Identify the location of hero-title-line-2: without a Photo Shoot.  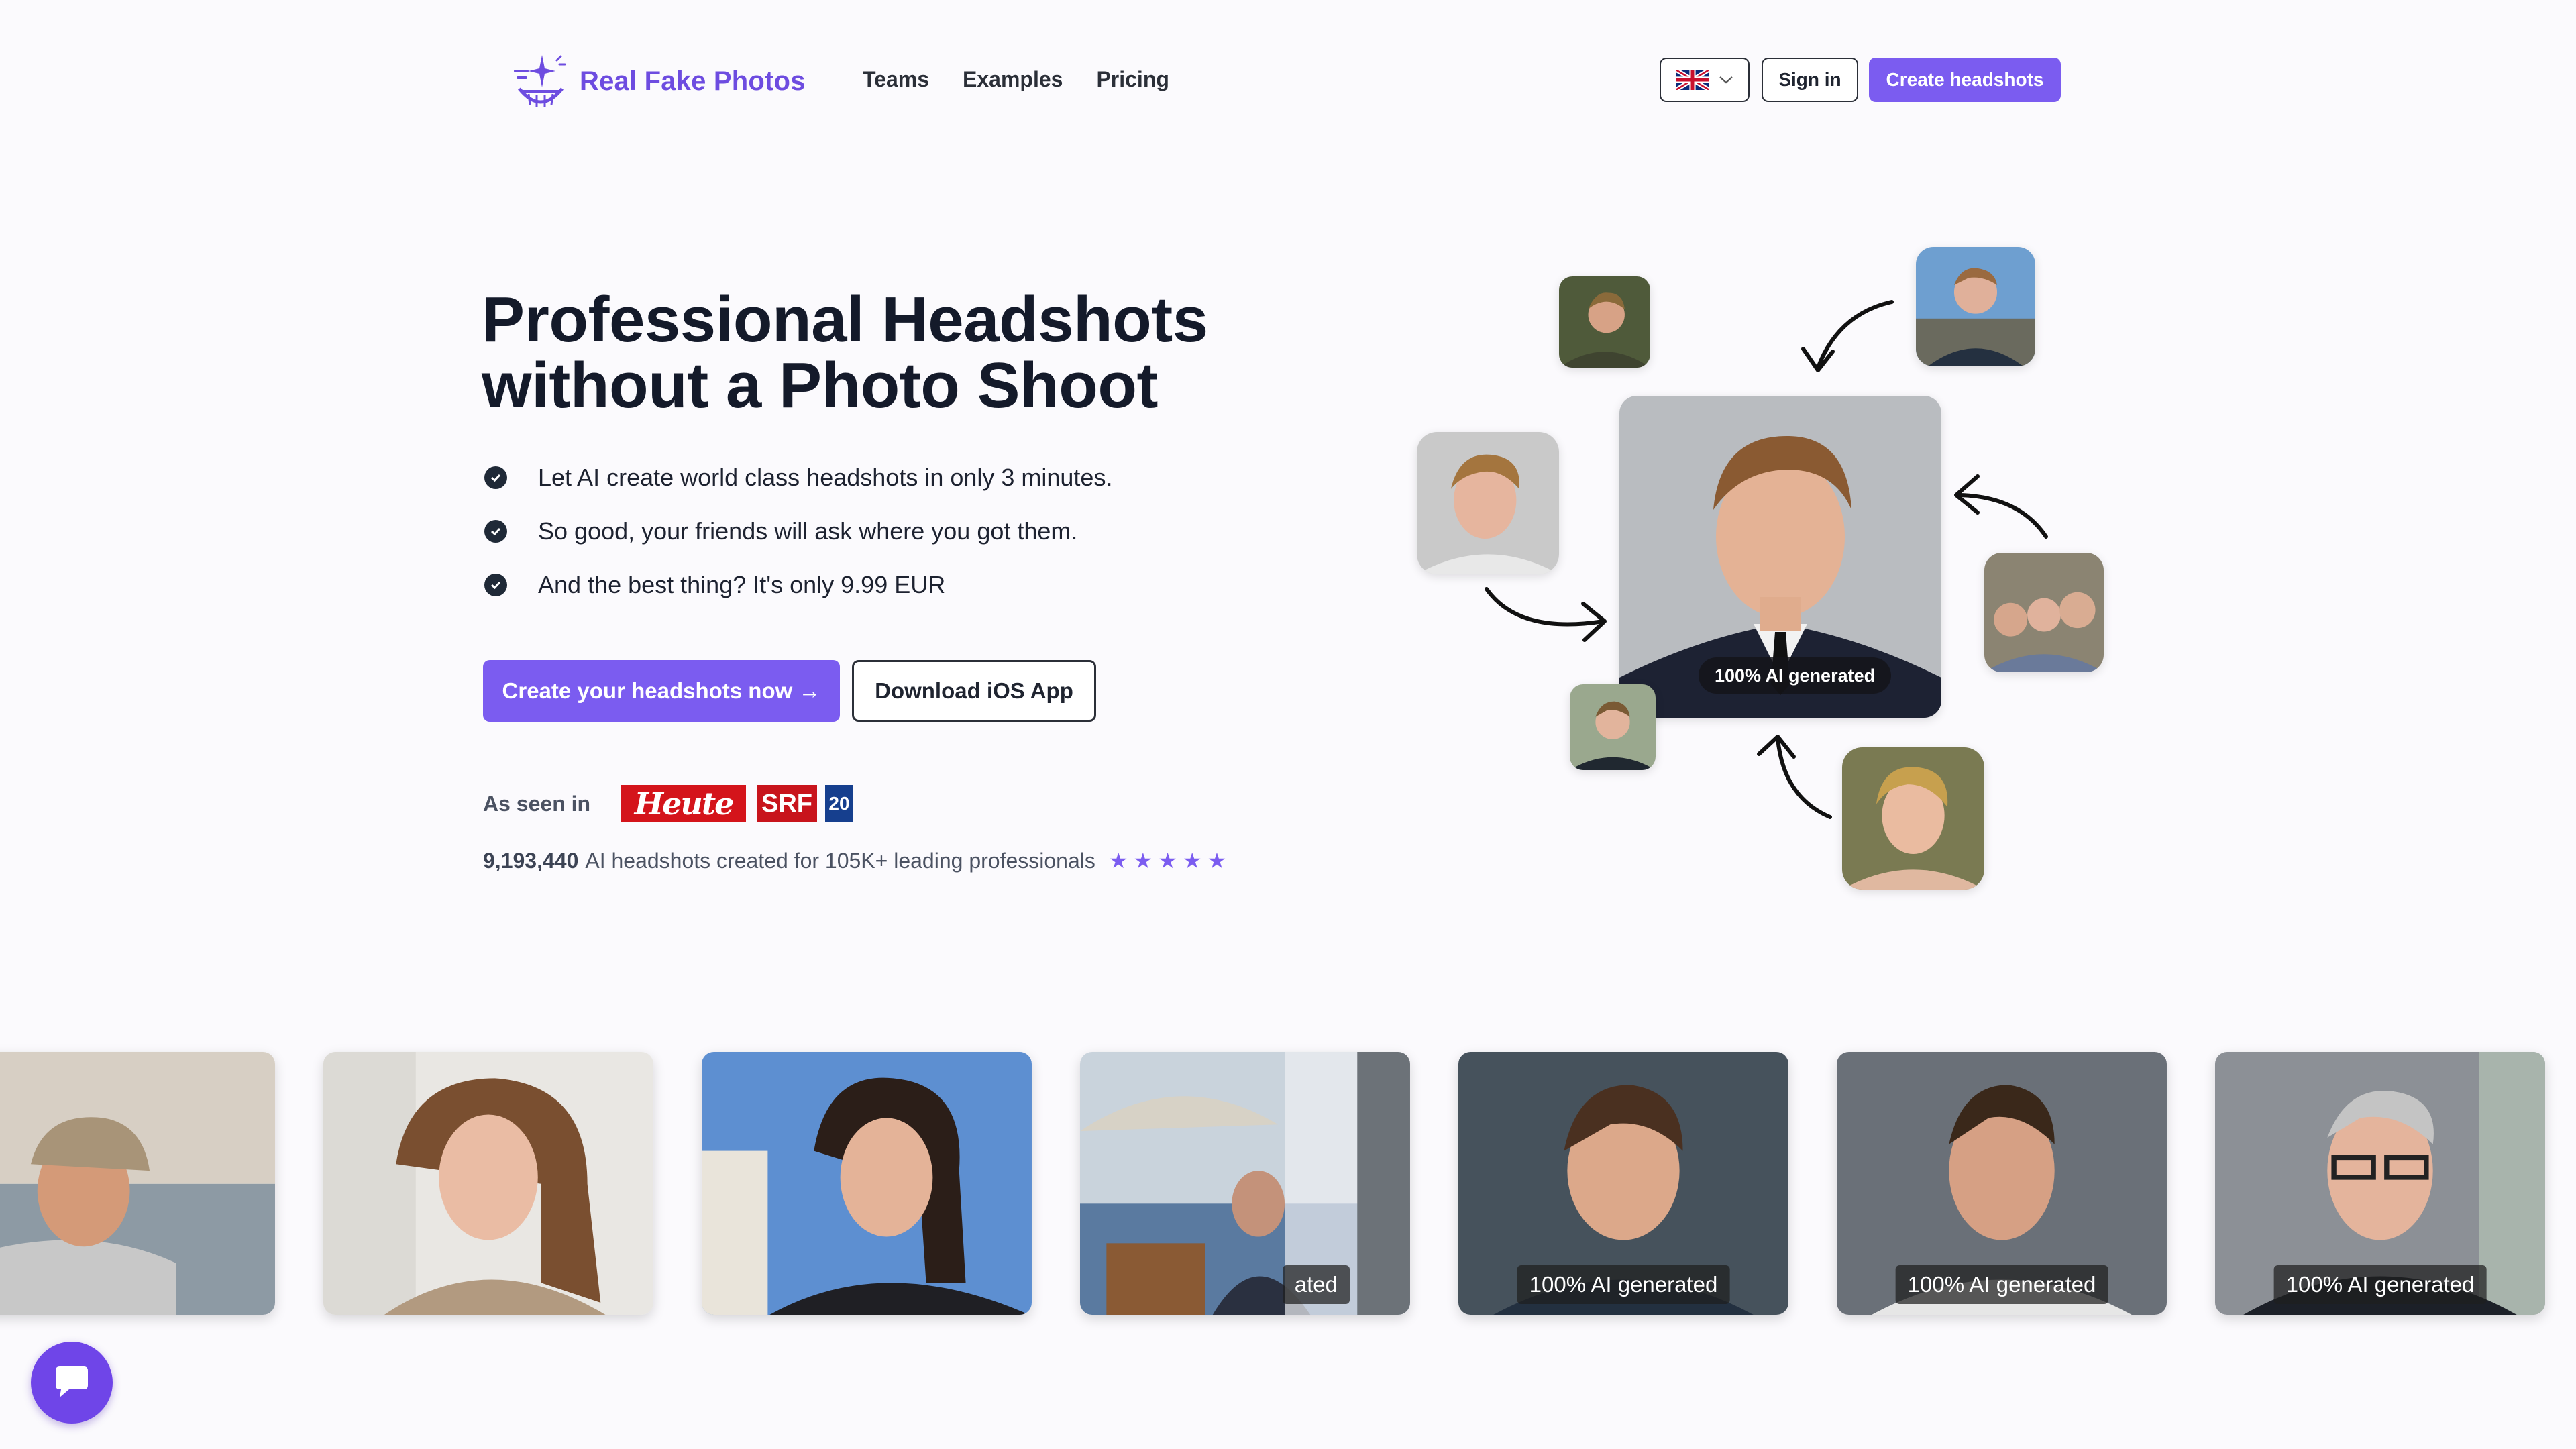
(820, 385).